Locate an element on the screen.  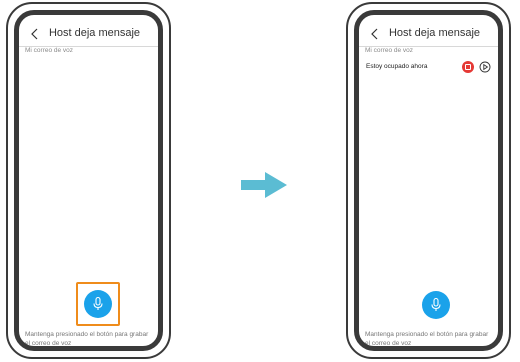
voicemail-label: Estoy ocupado ahora is located at coordinates (397, 66).